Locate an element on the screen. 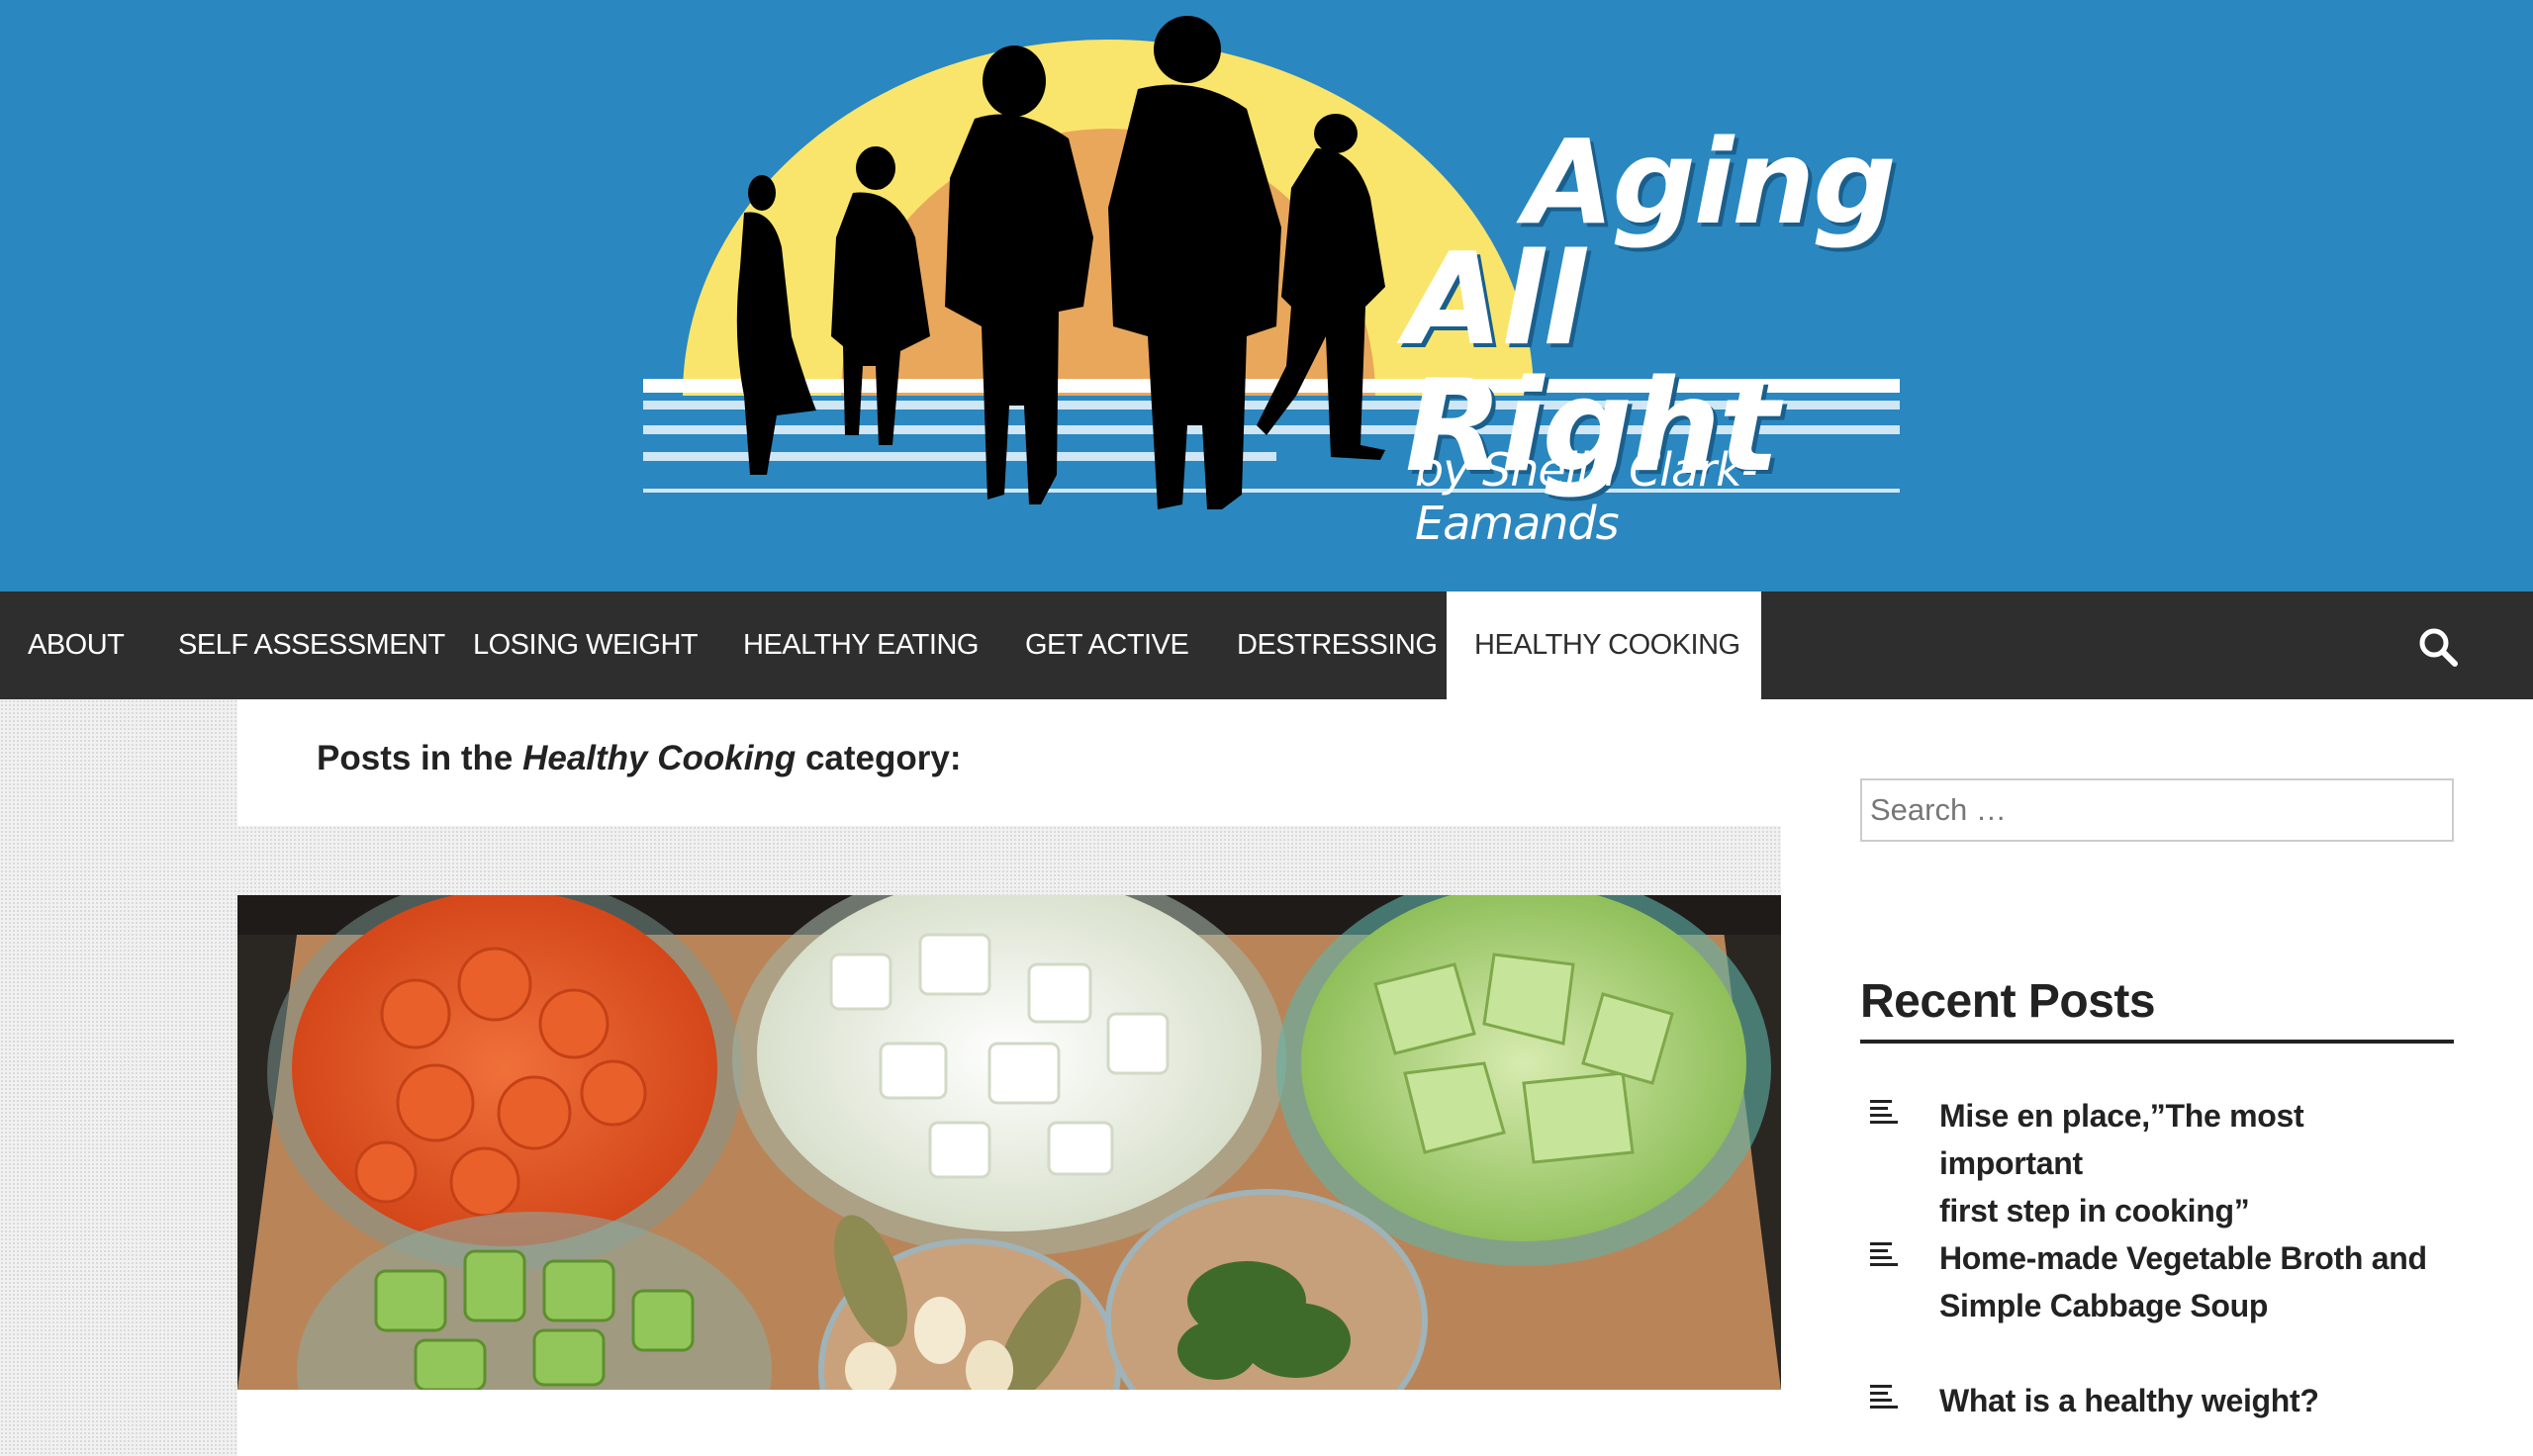 This screenshot has height=1456, width=2533. archive-title: Posts in the Healthy Cooking category: is located at coordinates (639, 758).